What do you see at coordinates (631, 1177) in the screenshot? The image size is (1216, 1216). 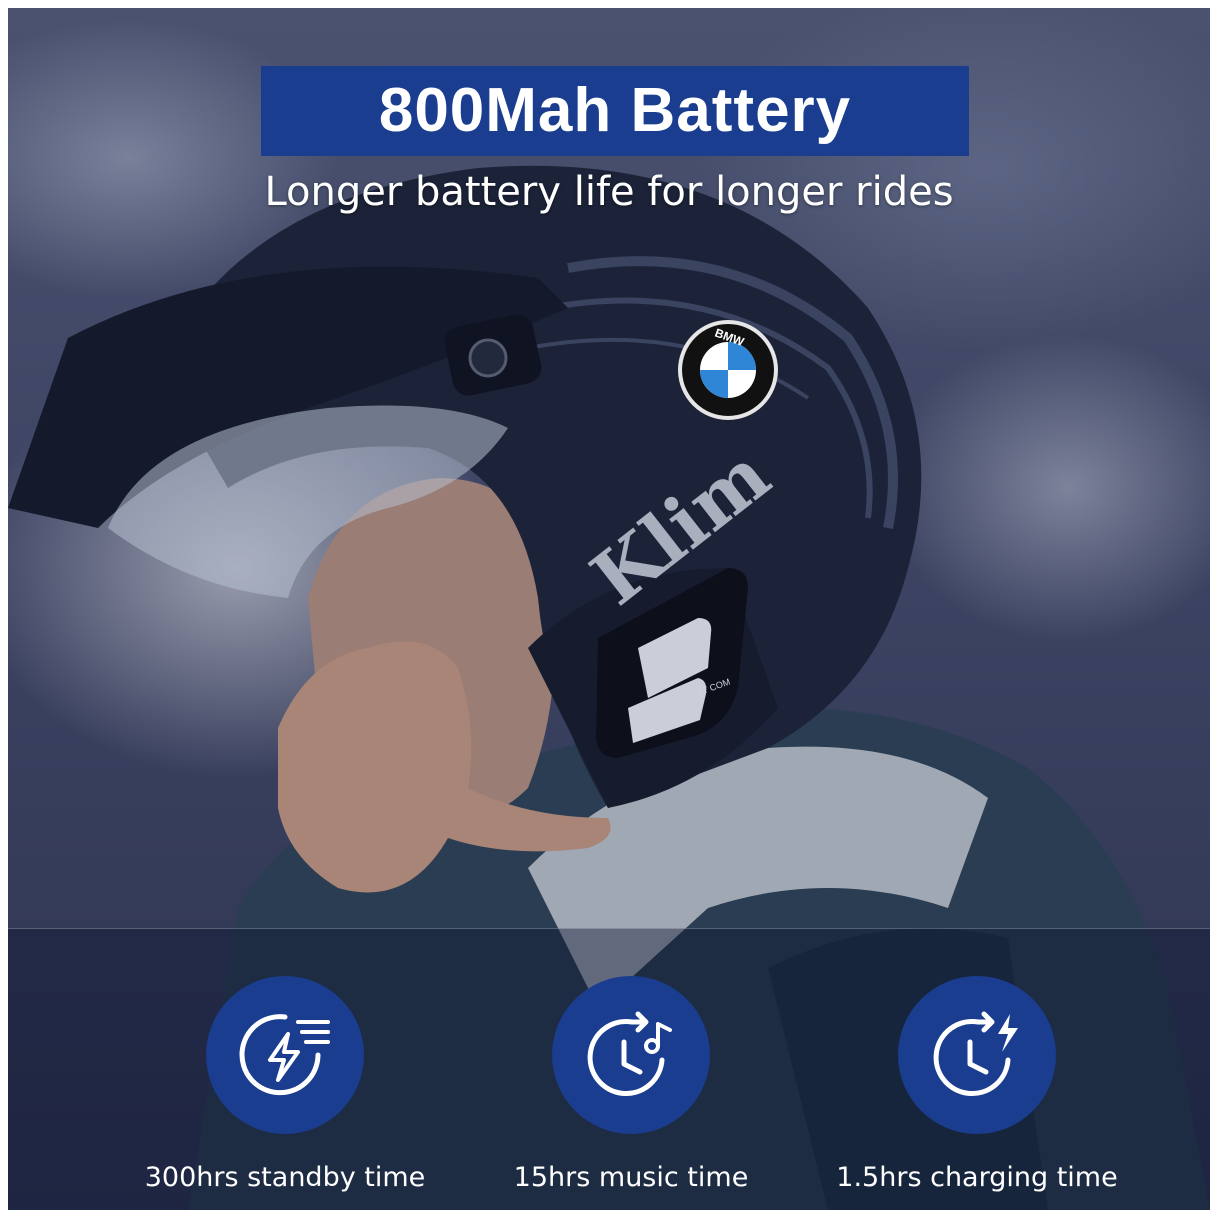 I see `feature-label: 15hrs music time` at bounding box center [631, 1177].